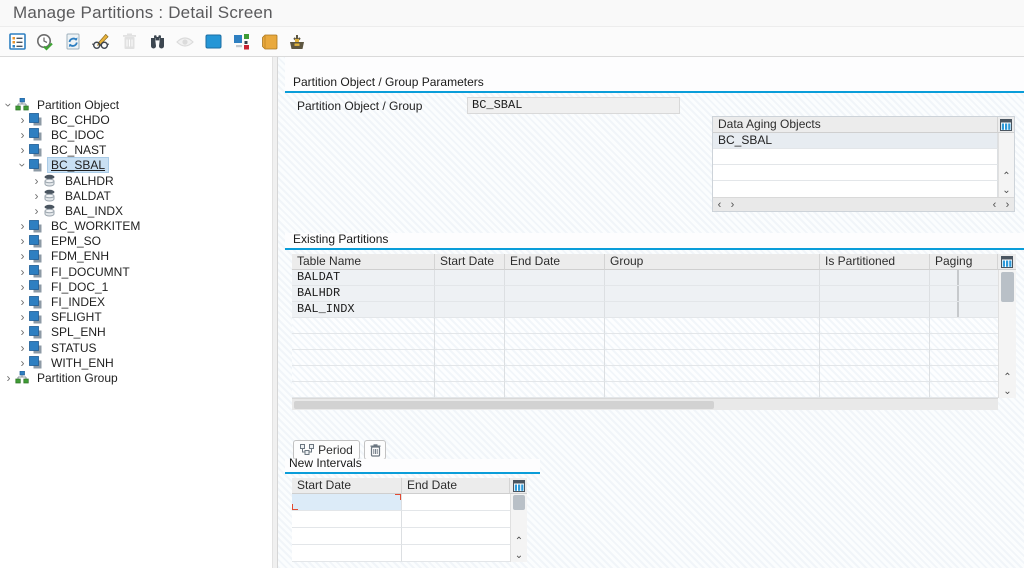  Describe the element at coordinates (375, 450) in the screenshot. I see `delete-interval-button` at that location.